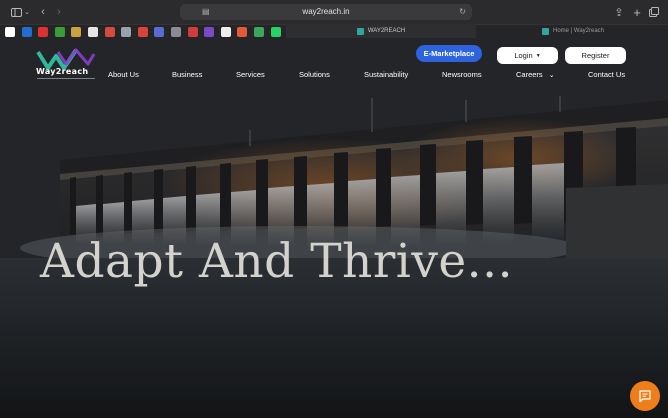 Image resolution: width=668 pixels, height=418 pixels. What do you see at coordinates (619, 12) in the screenshot?
I see `share-icon: ⇪` at bounding box center [619, 12].